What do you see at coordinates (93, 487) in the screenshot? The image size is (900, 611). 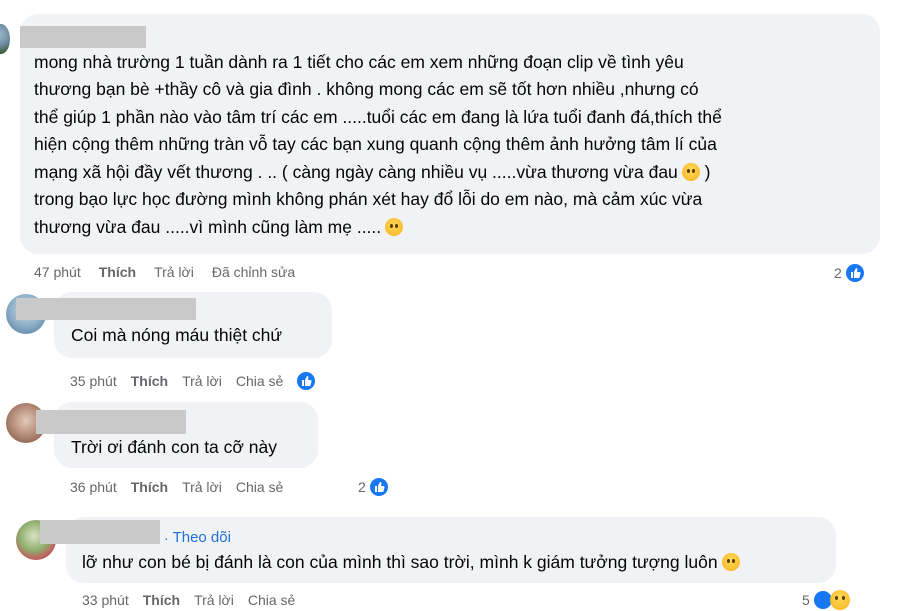 I see `comment-timestamp: 36 phút` at bounding box center [93, 487].